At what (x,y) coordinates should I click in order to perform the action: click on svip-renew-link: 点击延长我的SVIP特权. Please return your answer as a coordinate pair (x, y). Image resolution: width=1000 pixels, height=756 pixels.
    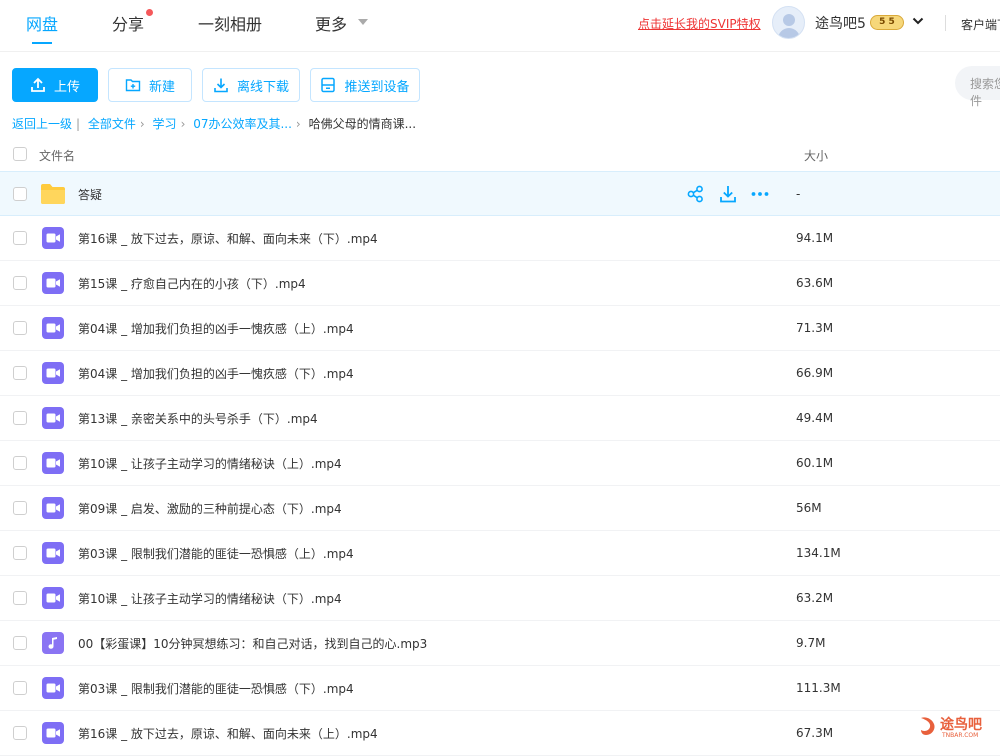
    Looking at the image, I should click on (699, 23).